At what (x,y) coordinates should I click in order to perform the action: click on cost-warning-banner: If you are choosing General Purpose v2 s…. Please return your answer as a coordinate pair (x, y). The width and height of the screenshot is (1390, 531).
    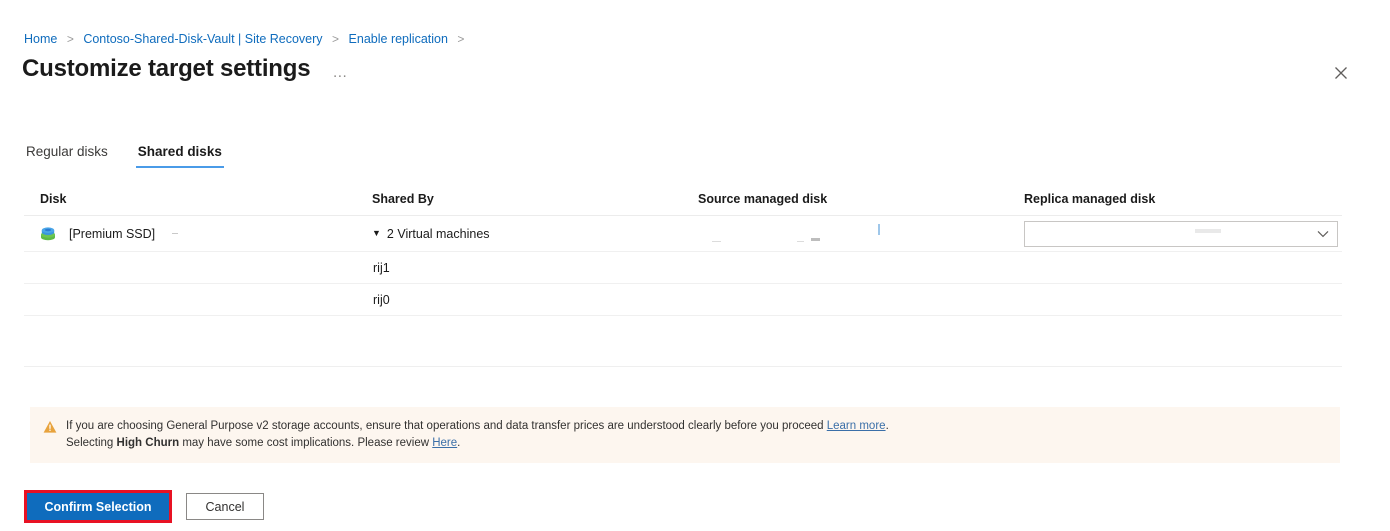
    Looking at the image, I should click on (685, 435).